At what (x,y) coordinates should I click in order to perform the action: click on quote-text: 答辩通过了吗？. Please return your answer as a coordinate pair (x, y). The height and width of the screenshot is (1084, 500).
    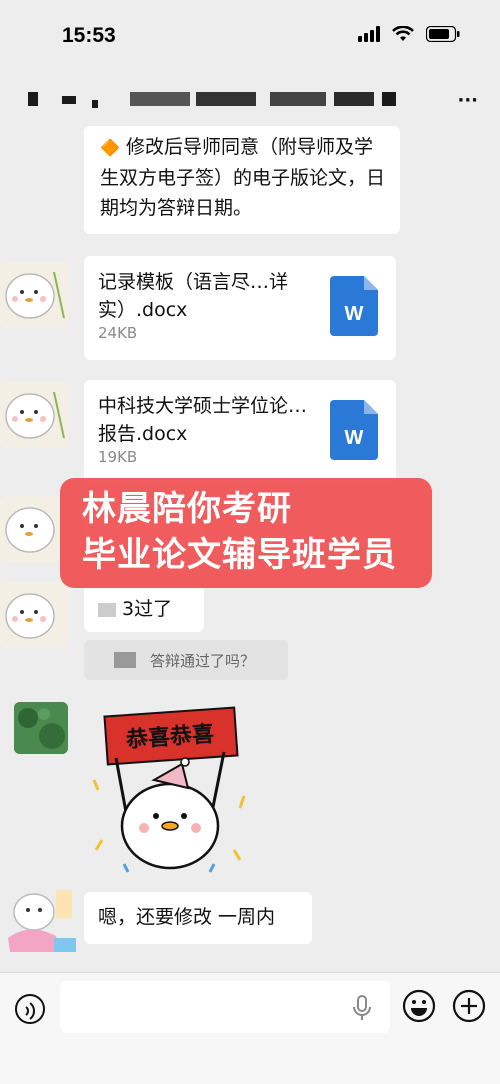
    Looking at the image, I should click on (203, 661).